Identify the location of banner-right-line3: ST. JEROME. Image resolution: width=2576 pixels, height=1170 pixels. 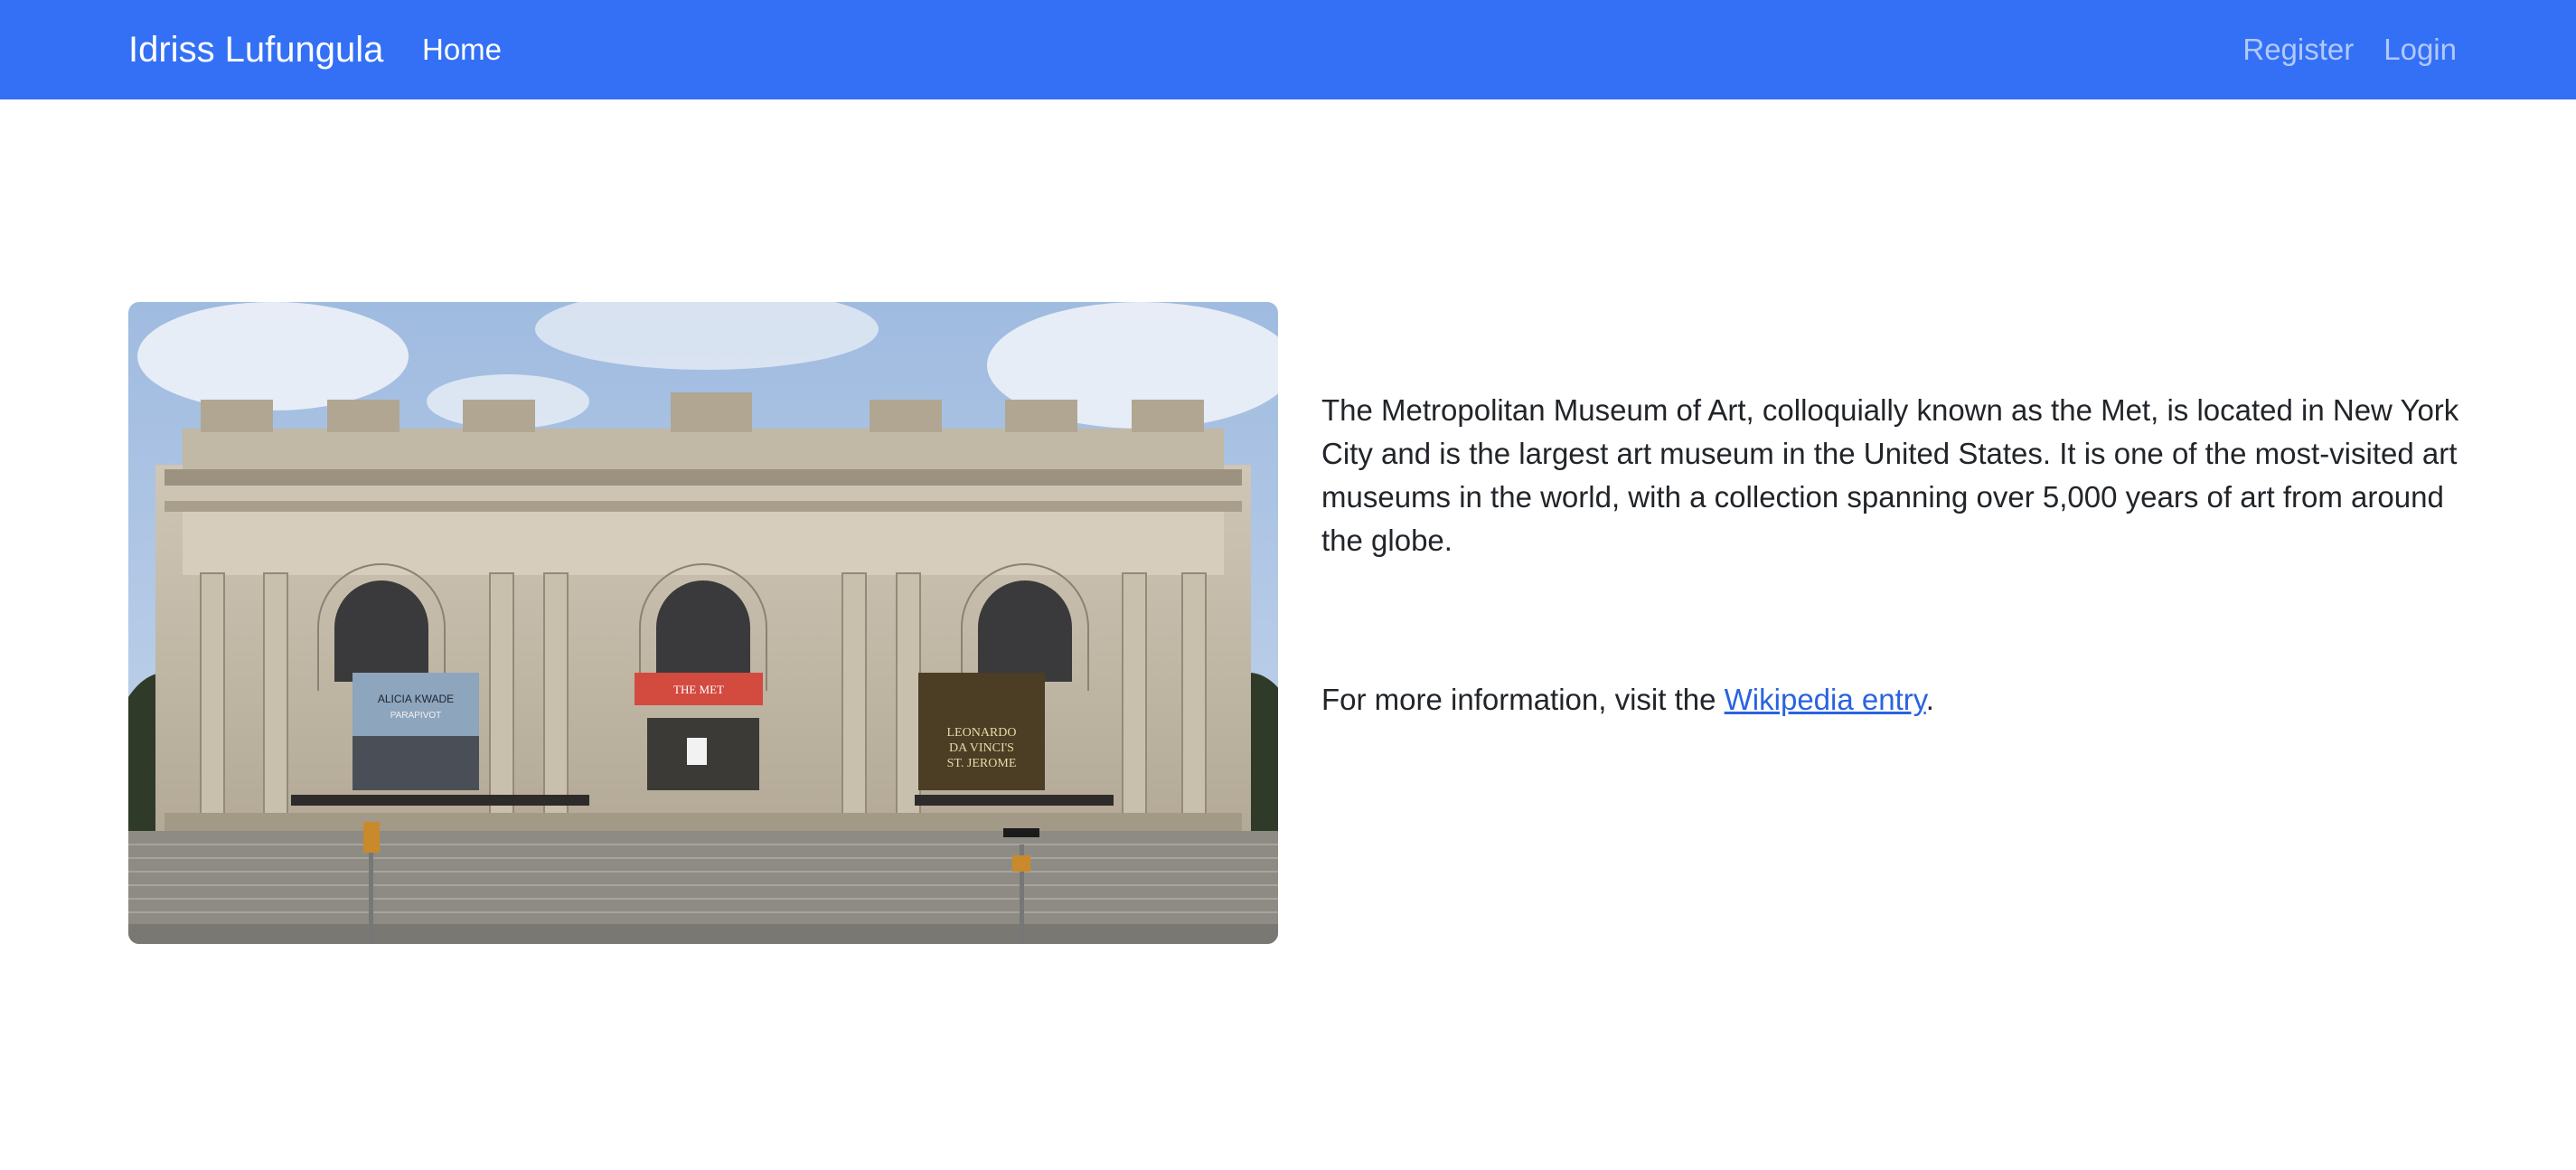
(982, 764).